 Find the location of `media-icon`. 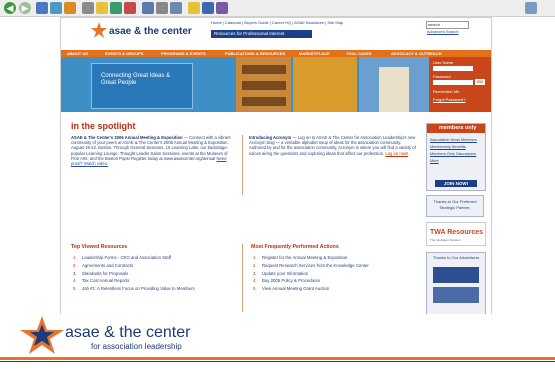

media-icon is located at coordinates (116, 8).